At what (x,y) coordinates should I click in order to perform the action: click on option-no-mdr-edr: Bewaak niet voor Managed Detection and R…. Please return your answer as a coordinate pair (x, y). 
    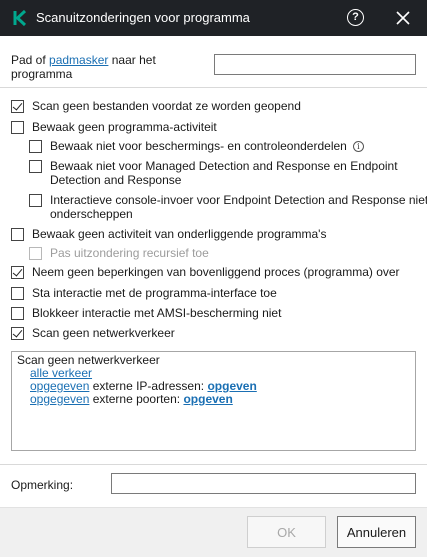
    Looking at the image, I should click on (214, 173).